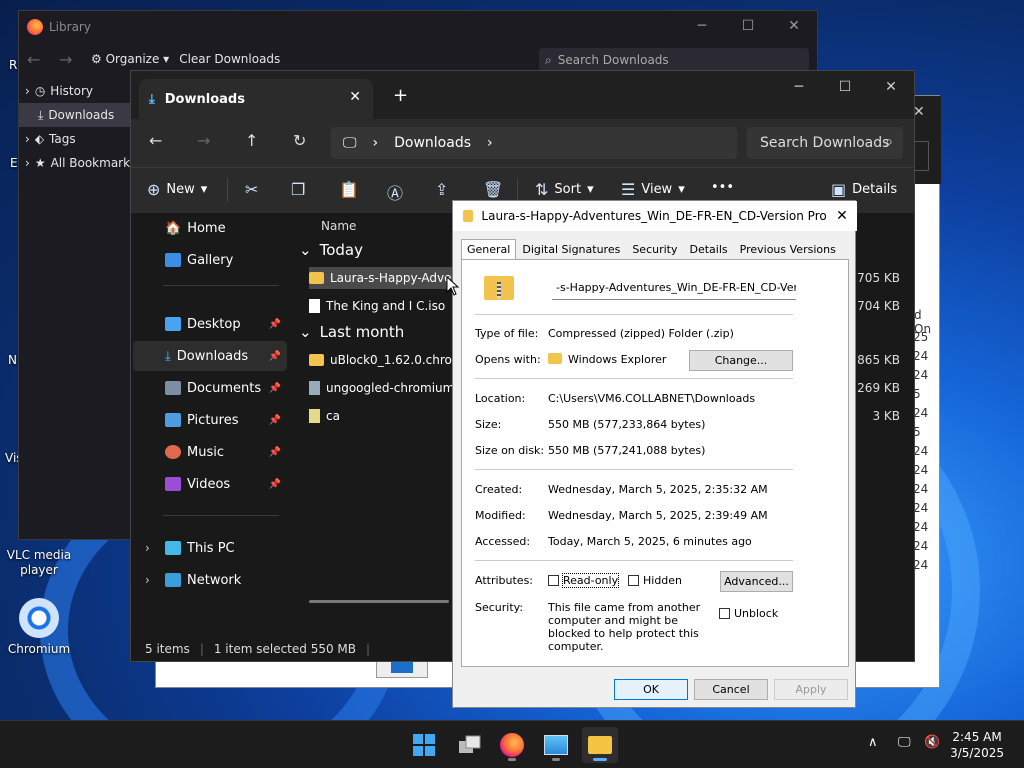  Describe the element at coordinates (512, 745) in the screenshot. I see `taskbar-firefox` at that location.